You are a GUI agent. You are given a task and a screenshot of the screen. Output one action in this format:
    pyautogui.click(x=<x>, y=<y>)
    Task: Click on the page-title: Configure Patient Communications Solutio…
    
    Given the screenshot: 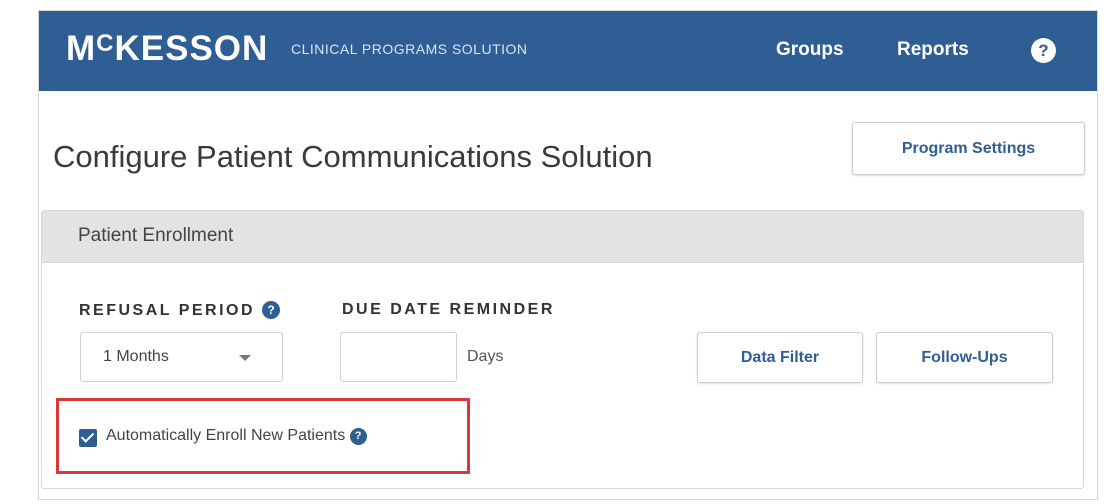 What is the action you would take?
    pyautogui.click(x=353, y=156)
    